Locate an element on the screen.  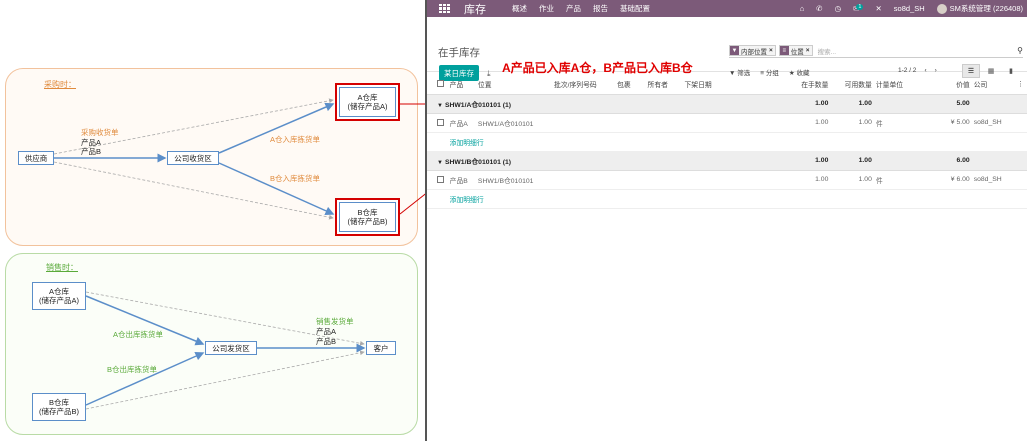
group-b-value: 6.00 is located at coordinates (950, 161).